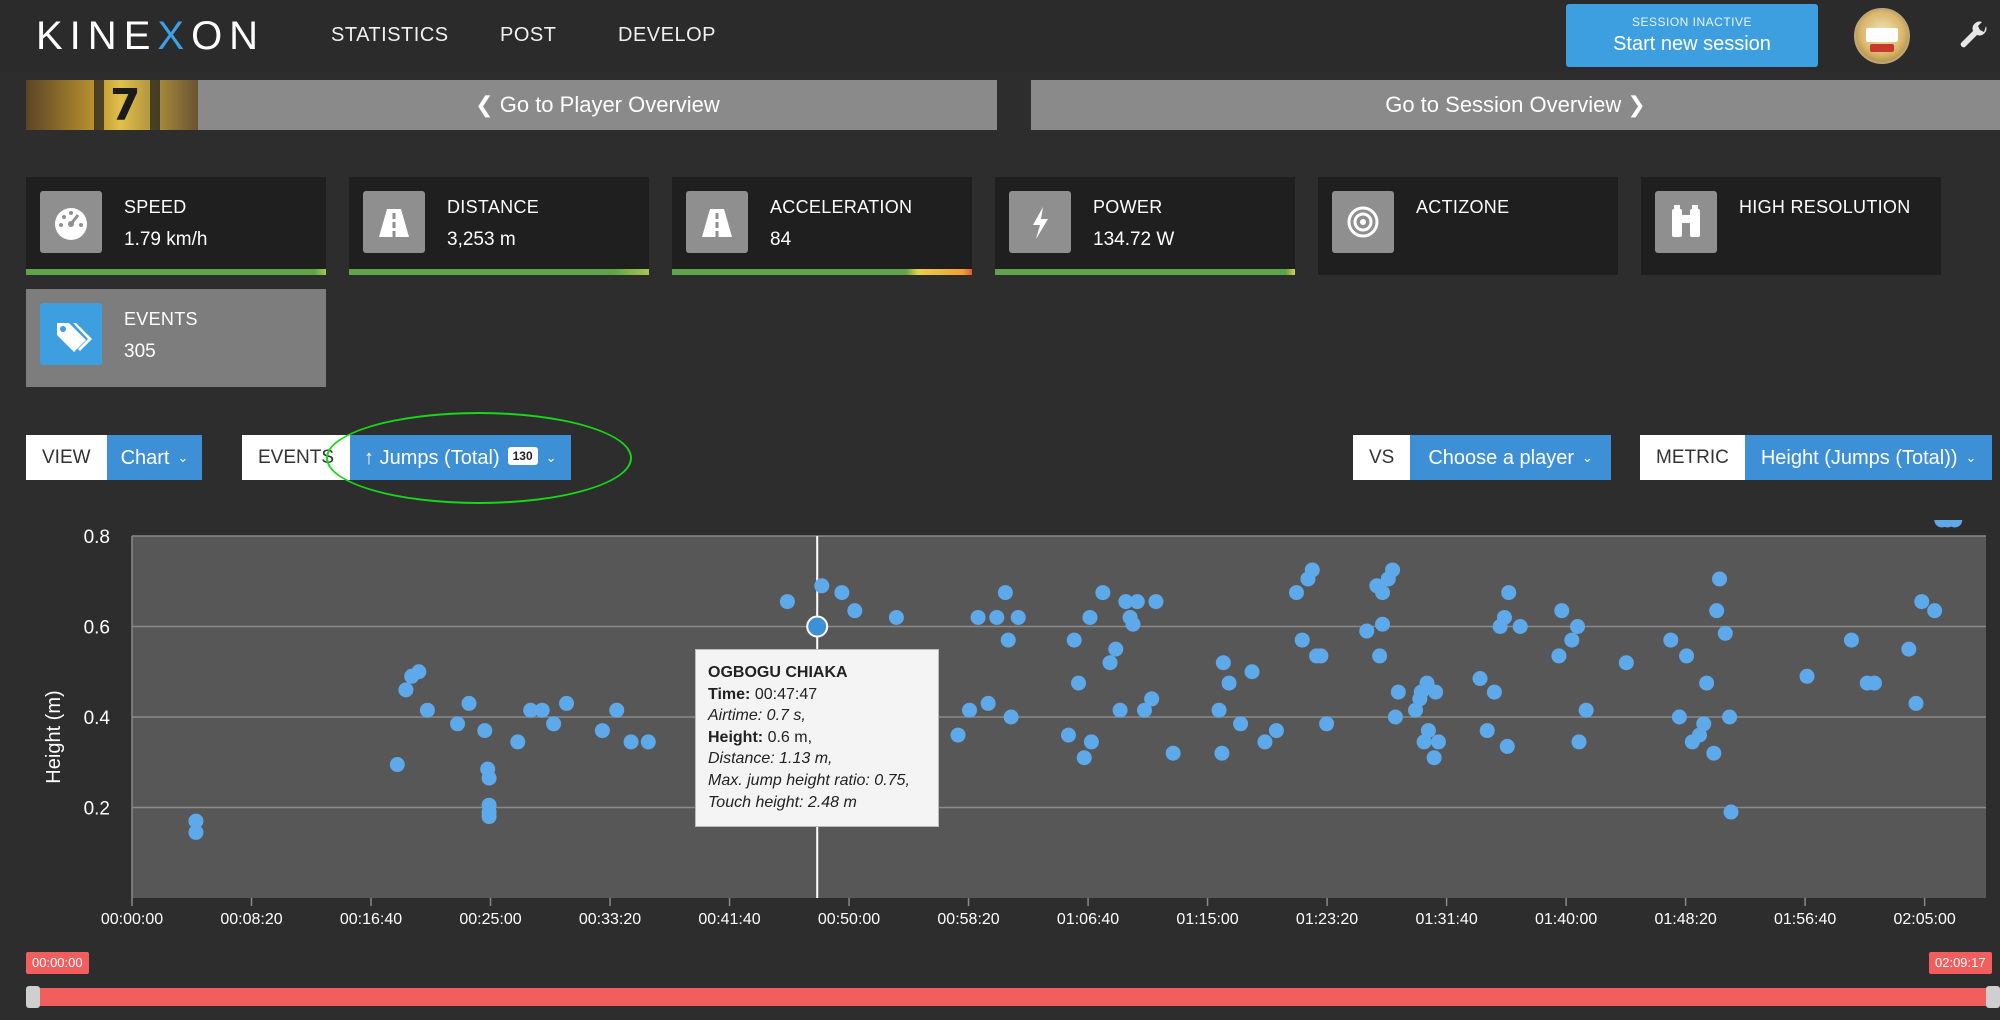 Image resolution: width=2000 pixels, height=1020 pixels. What do you see at coordinates (33, 997) in the screenshot?
I see `timeline-start-handle` at bounding box center [33, 997].